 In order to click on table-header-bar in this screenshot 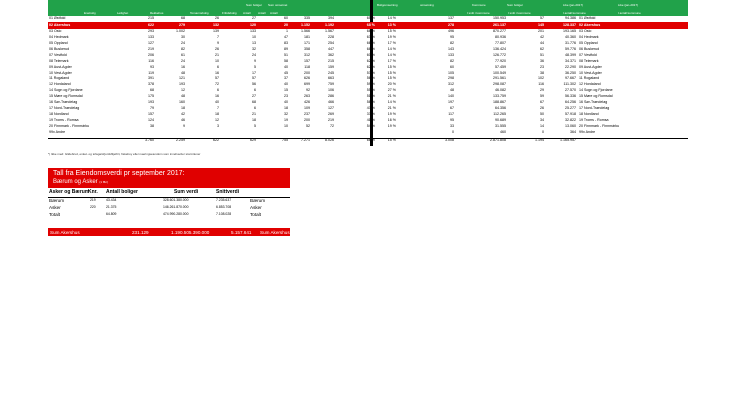, I will do `click(368, 8)`.